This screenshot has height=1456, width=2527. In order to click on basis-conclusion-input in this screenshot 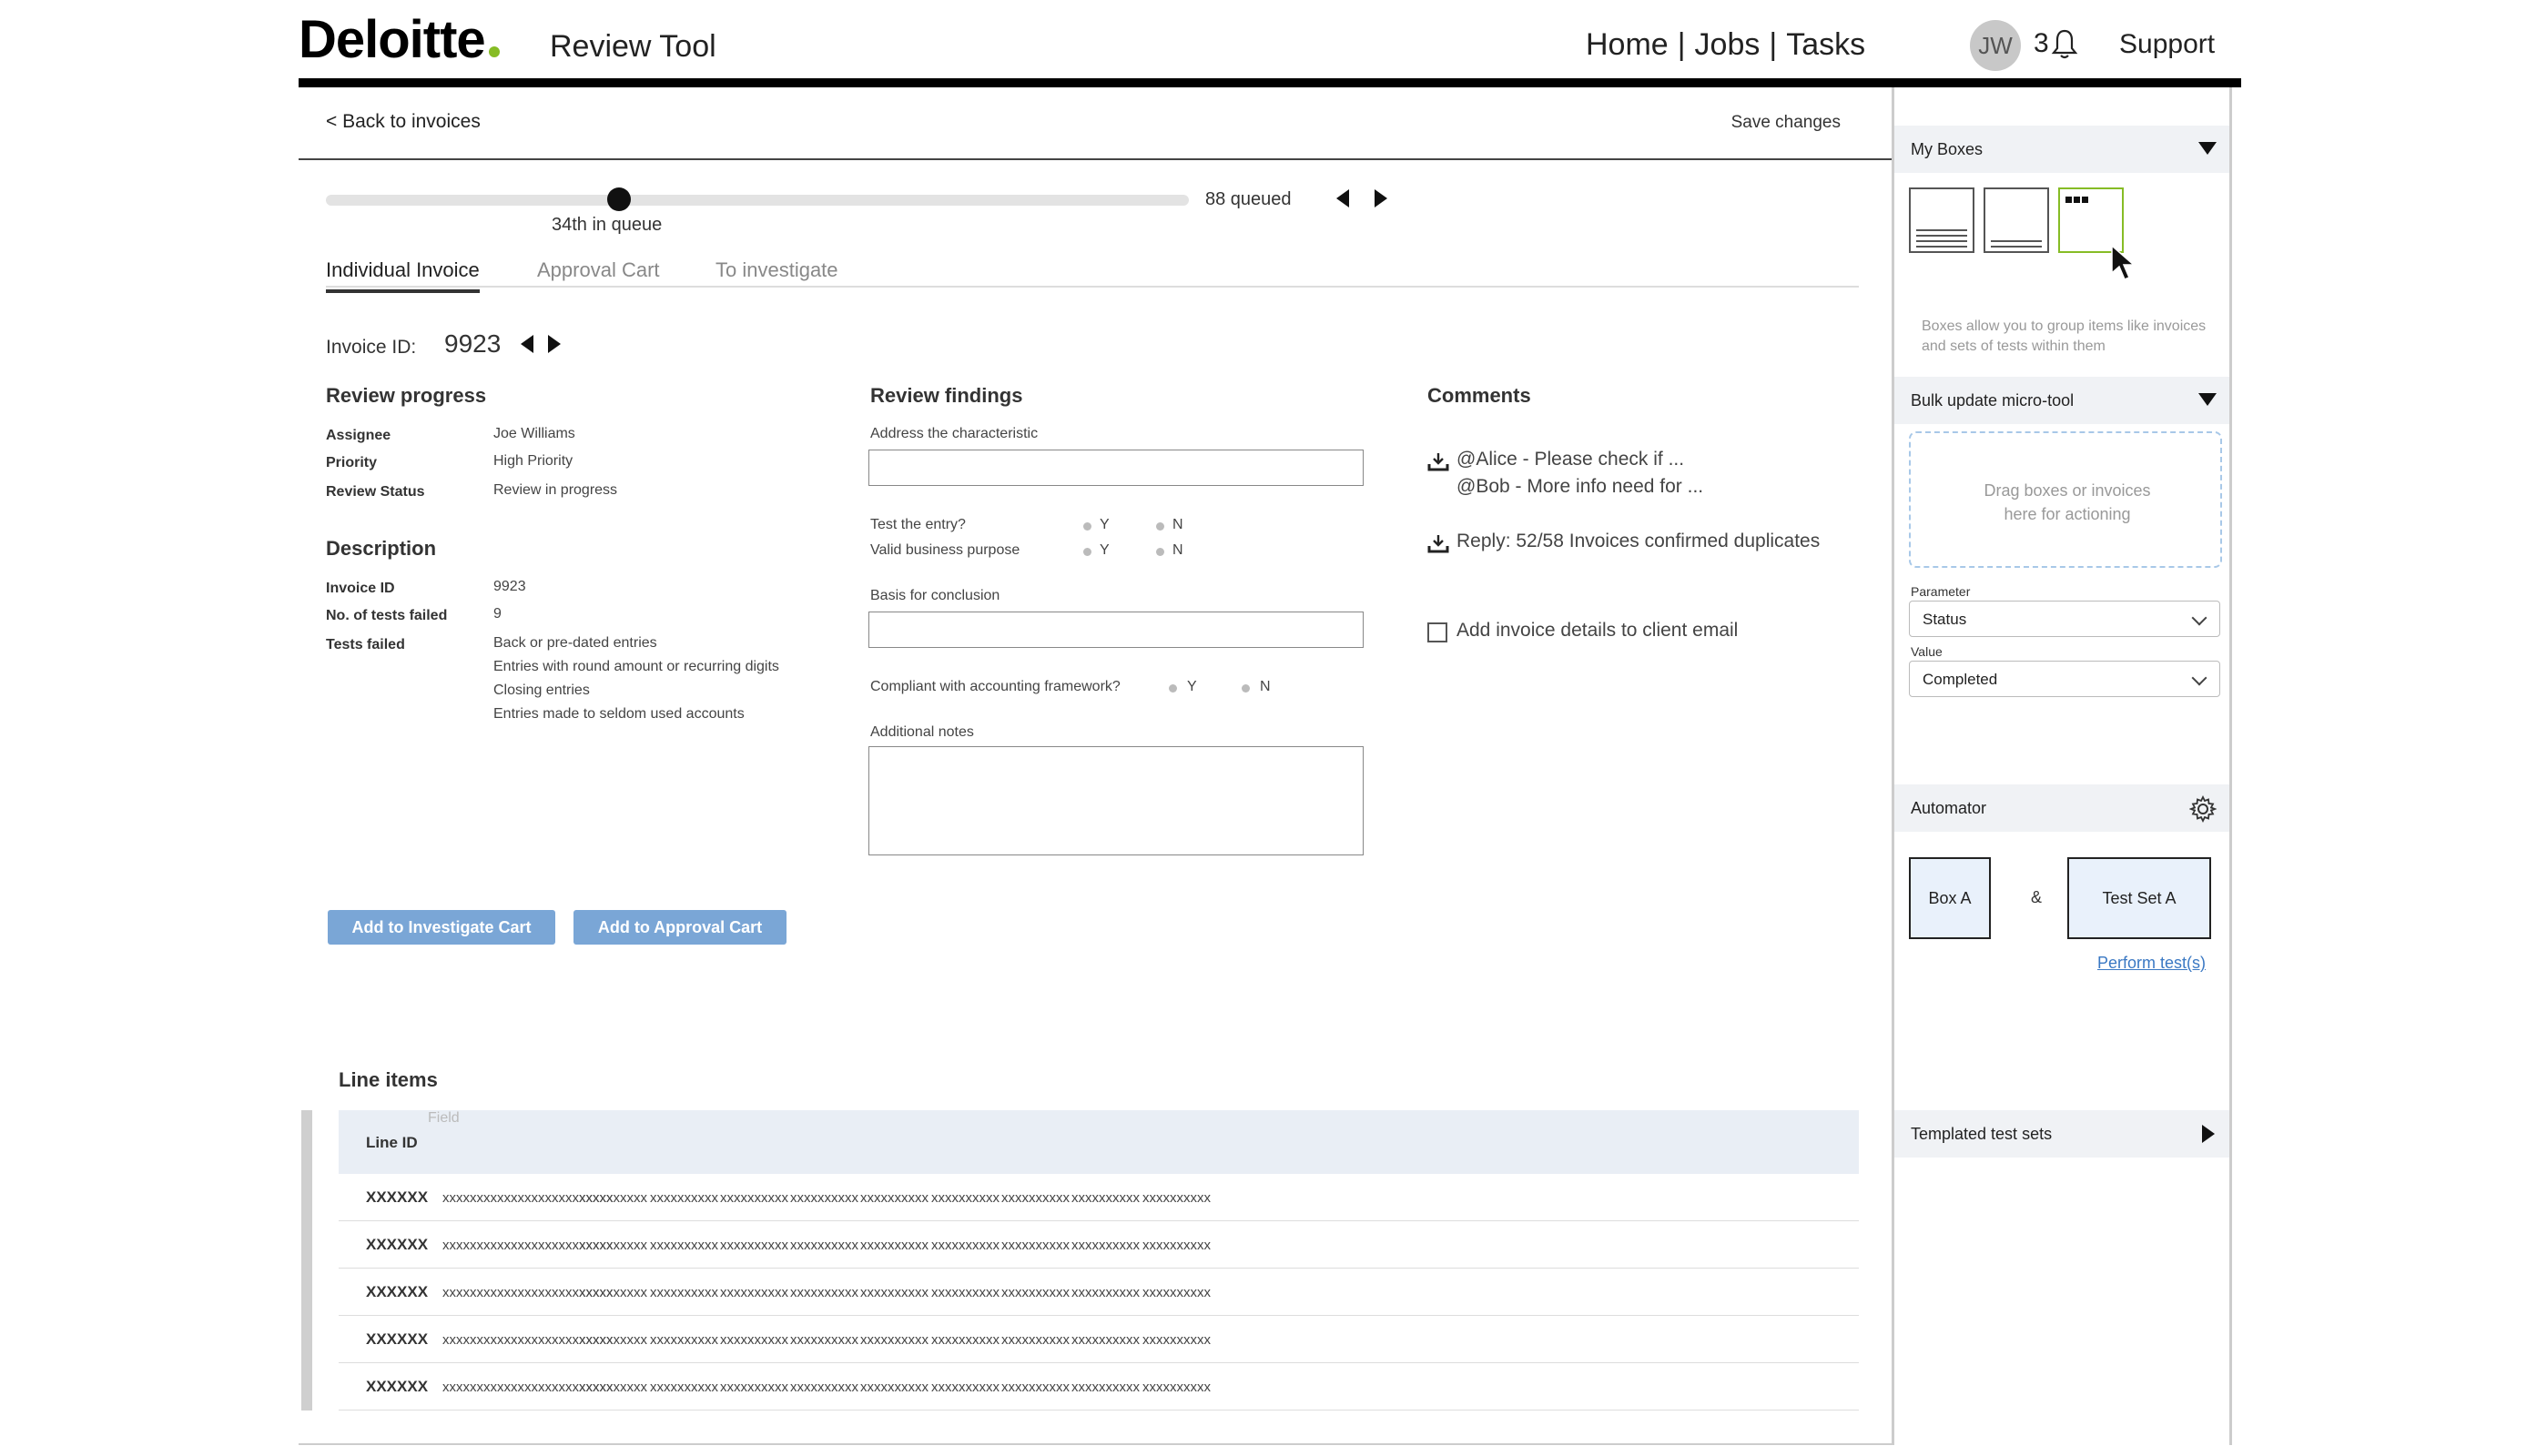, I will do `click(1116, 630)`.